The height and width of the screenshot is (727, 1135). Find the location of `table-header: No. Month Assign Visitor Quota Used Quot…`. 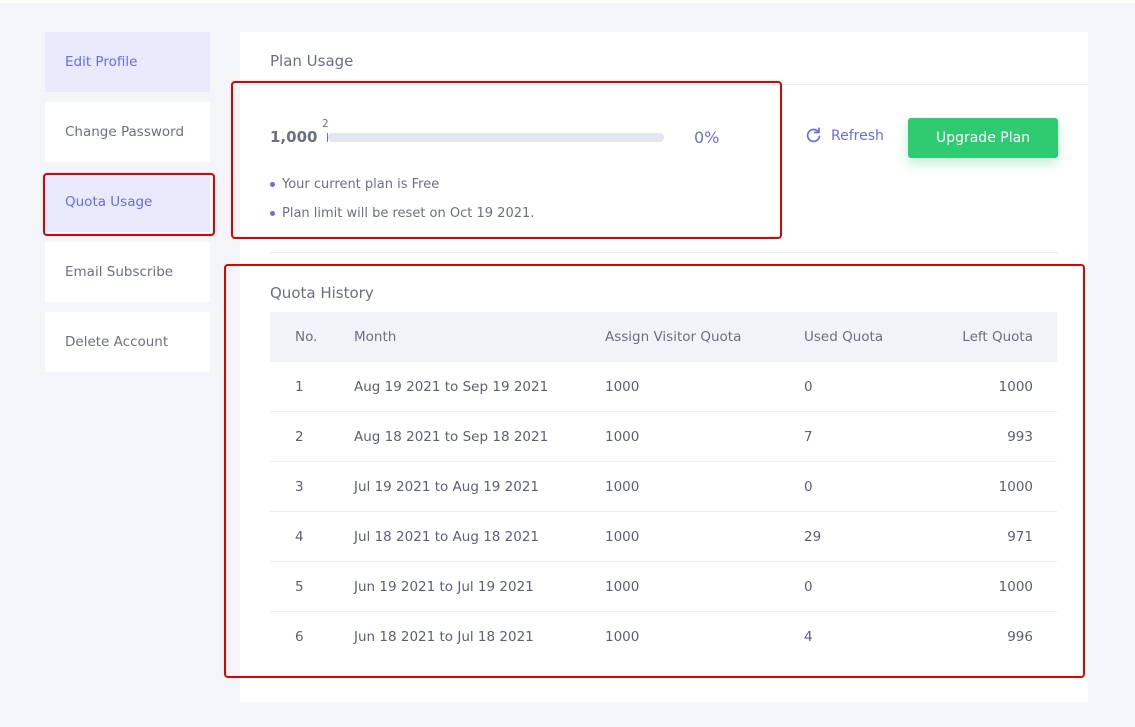

table-header: No. Month Assign Visitor Quota Used Quot… is located at coordinates (663, 337).